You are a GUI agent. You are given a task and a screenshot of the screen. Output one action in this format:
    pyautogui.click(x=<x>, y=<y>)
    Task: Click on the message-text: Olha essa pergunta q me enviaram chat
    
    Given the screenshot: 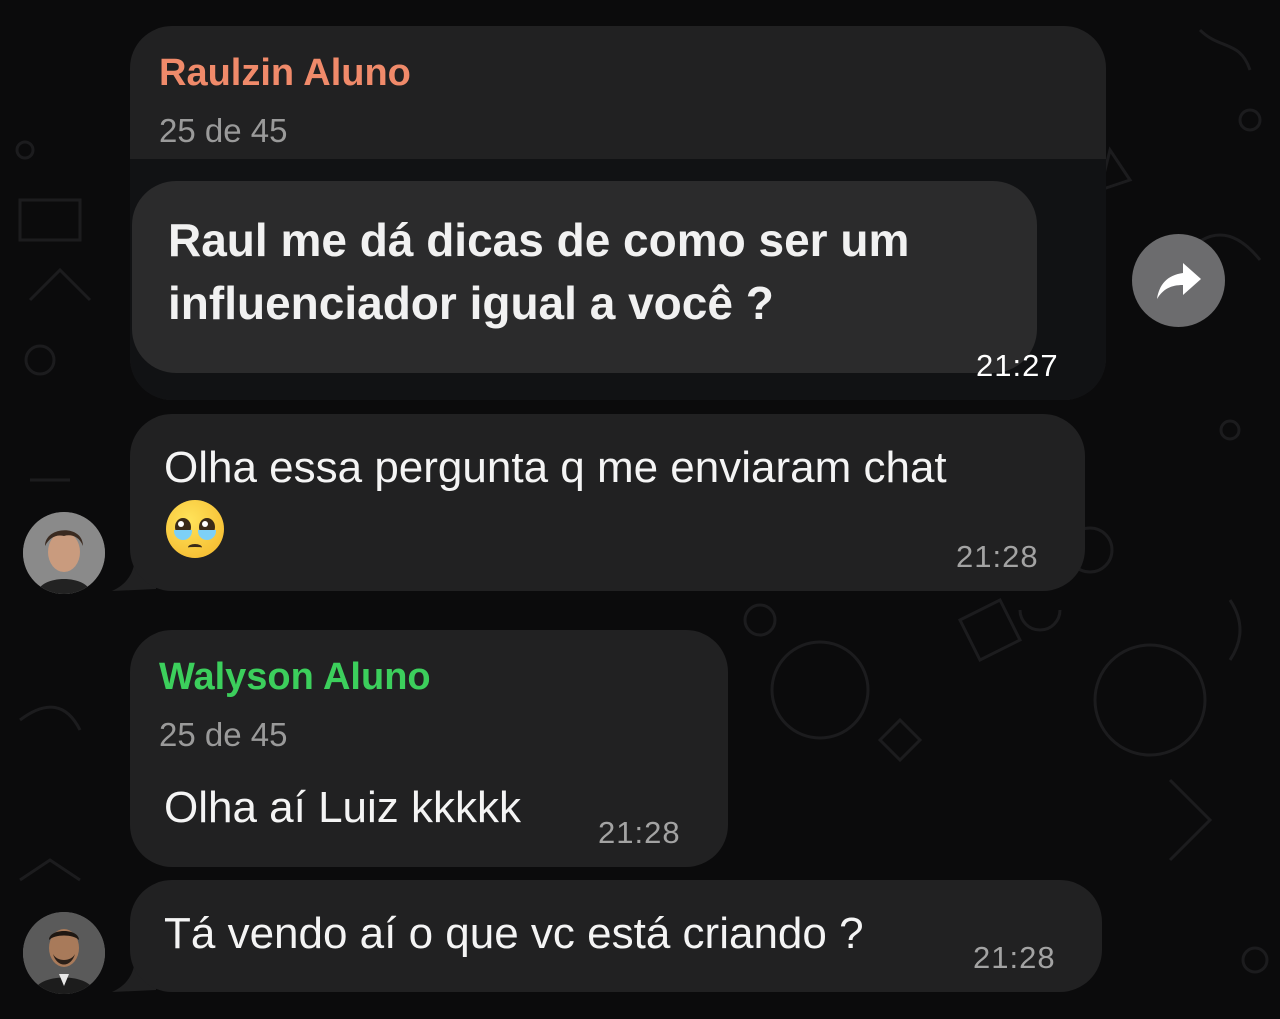 What is the action you would take?
    pyautogui.click(x=555, y=467)
    